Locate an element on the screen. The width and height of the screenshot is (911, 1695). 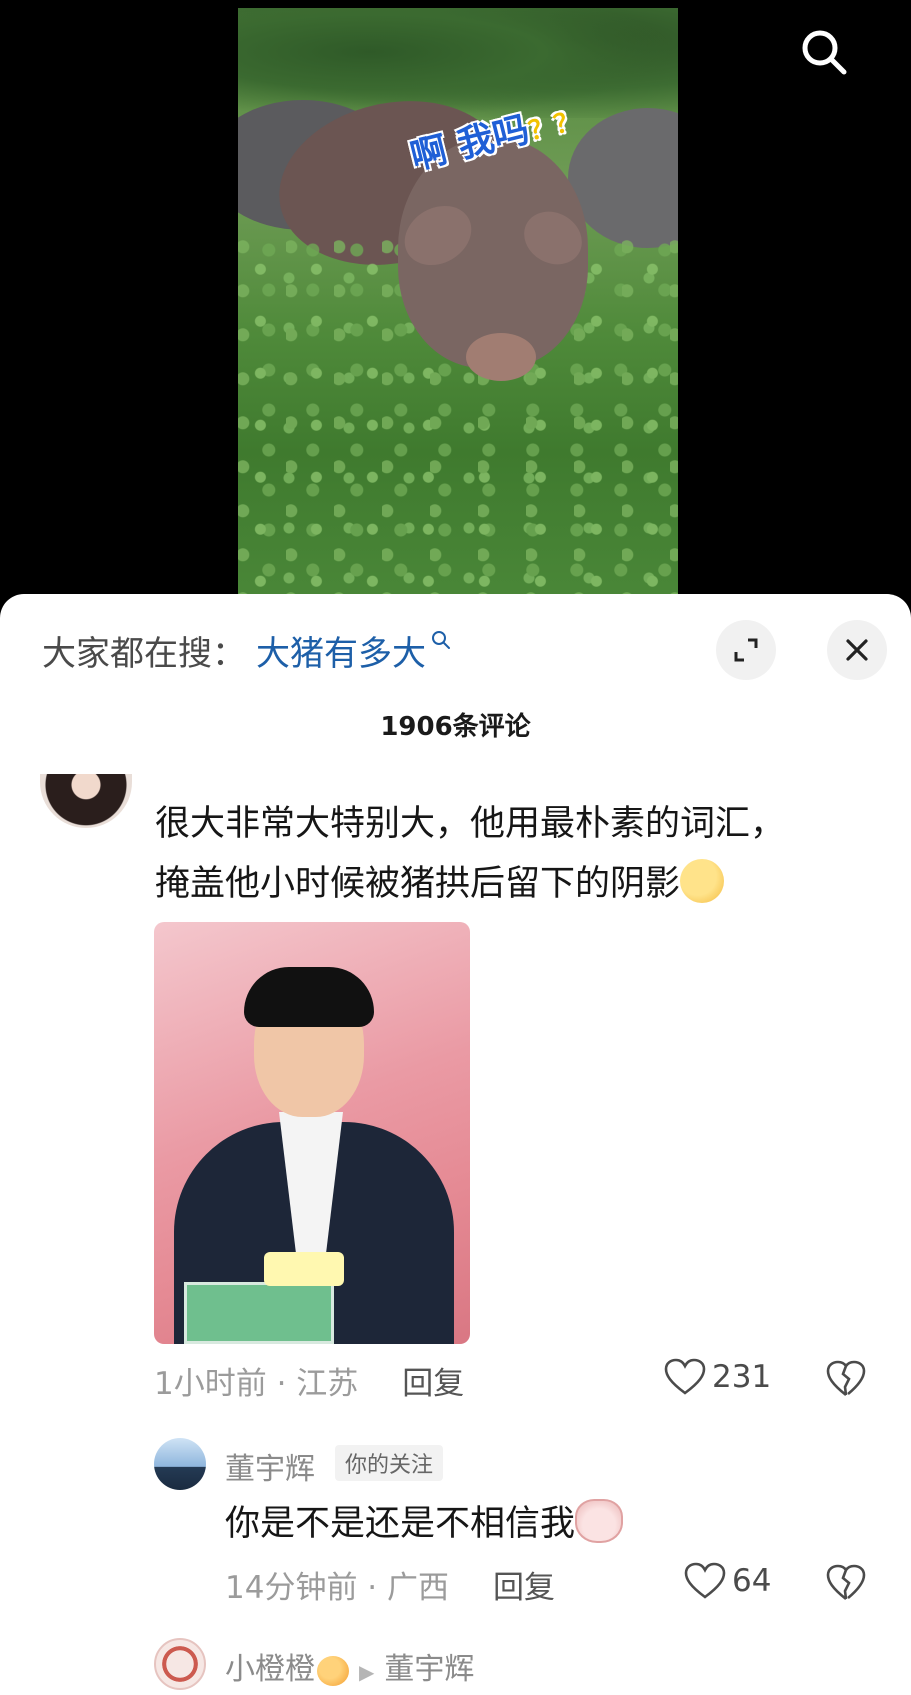
image-hair is located at coordinates (309, 997).